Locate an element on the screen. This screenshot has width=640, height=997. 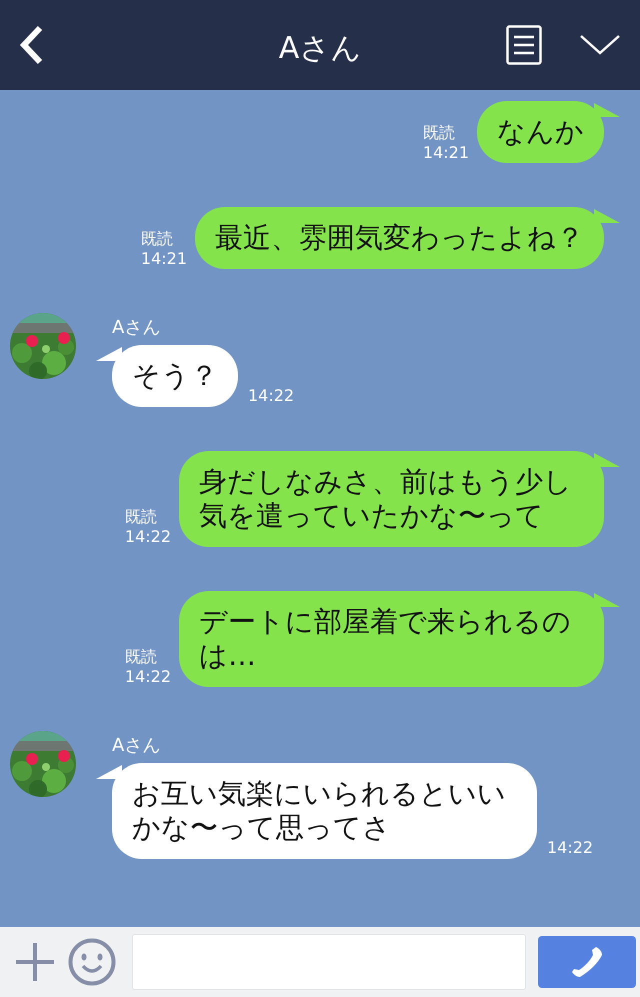
phone-icon is located at coordinates (587, 962).